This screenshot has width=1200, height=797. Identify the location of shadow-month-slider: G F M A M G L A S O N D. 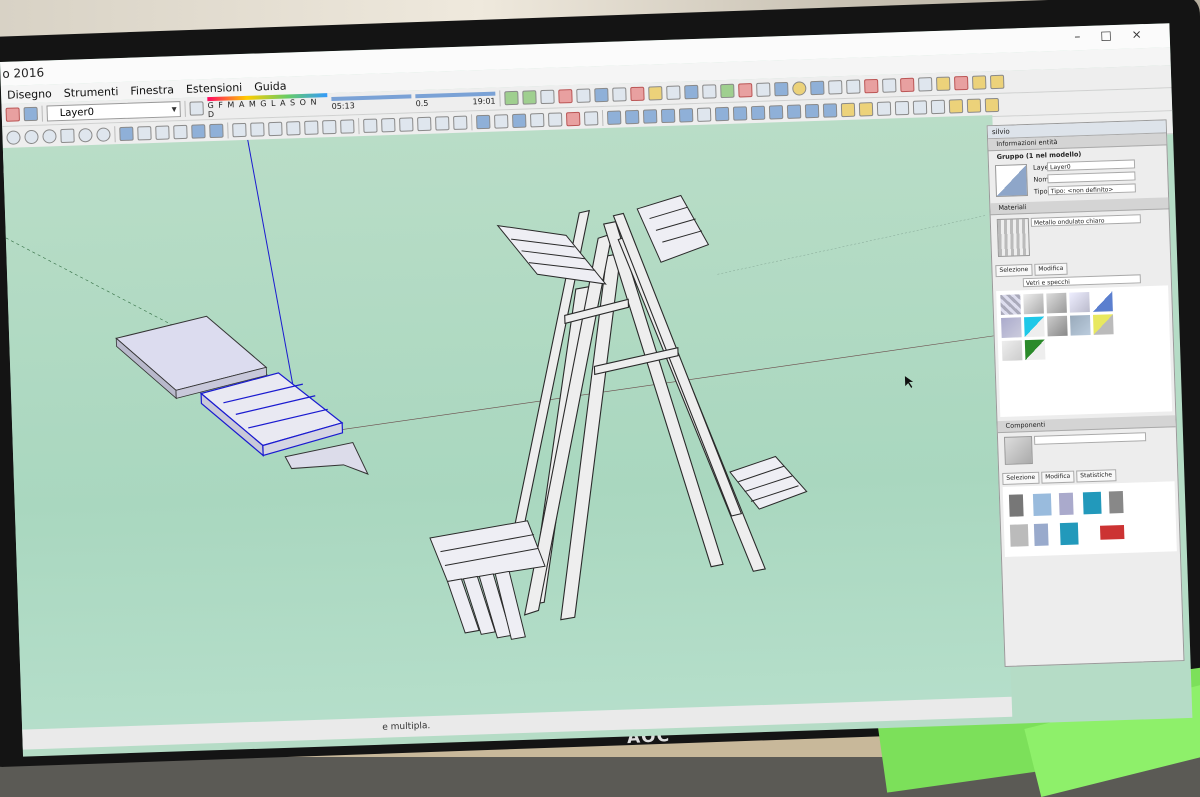
(267, 106).